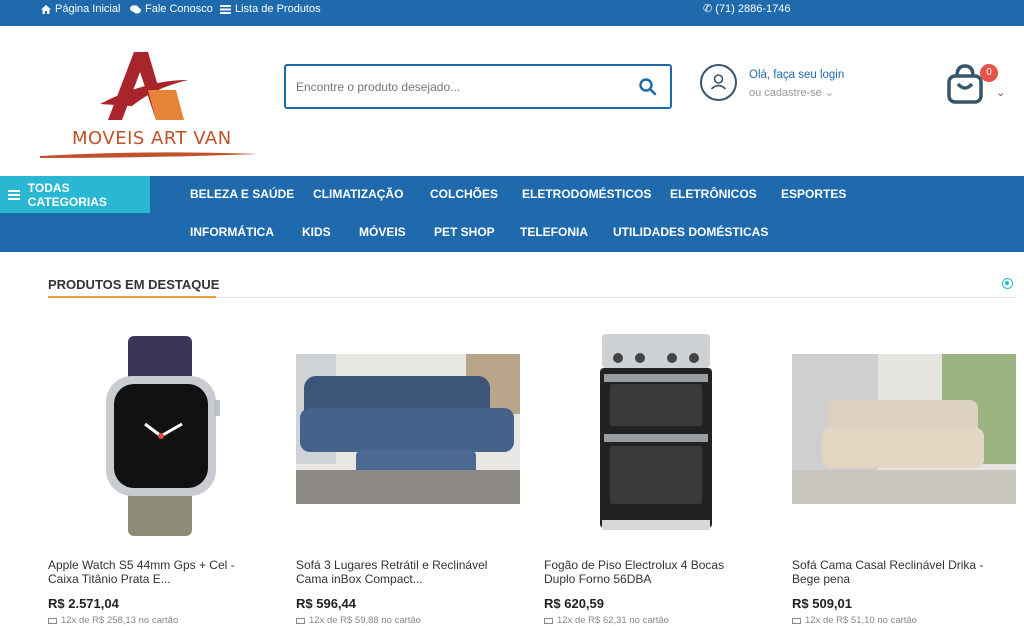 The height and width of the screenshot is (626, 1024). I want to click on home-icon, so click(46, 9).